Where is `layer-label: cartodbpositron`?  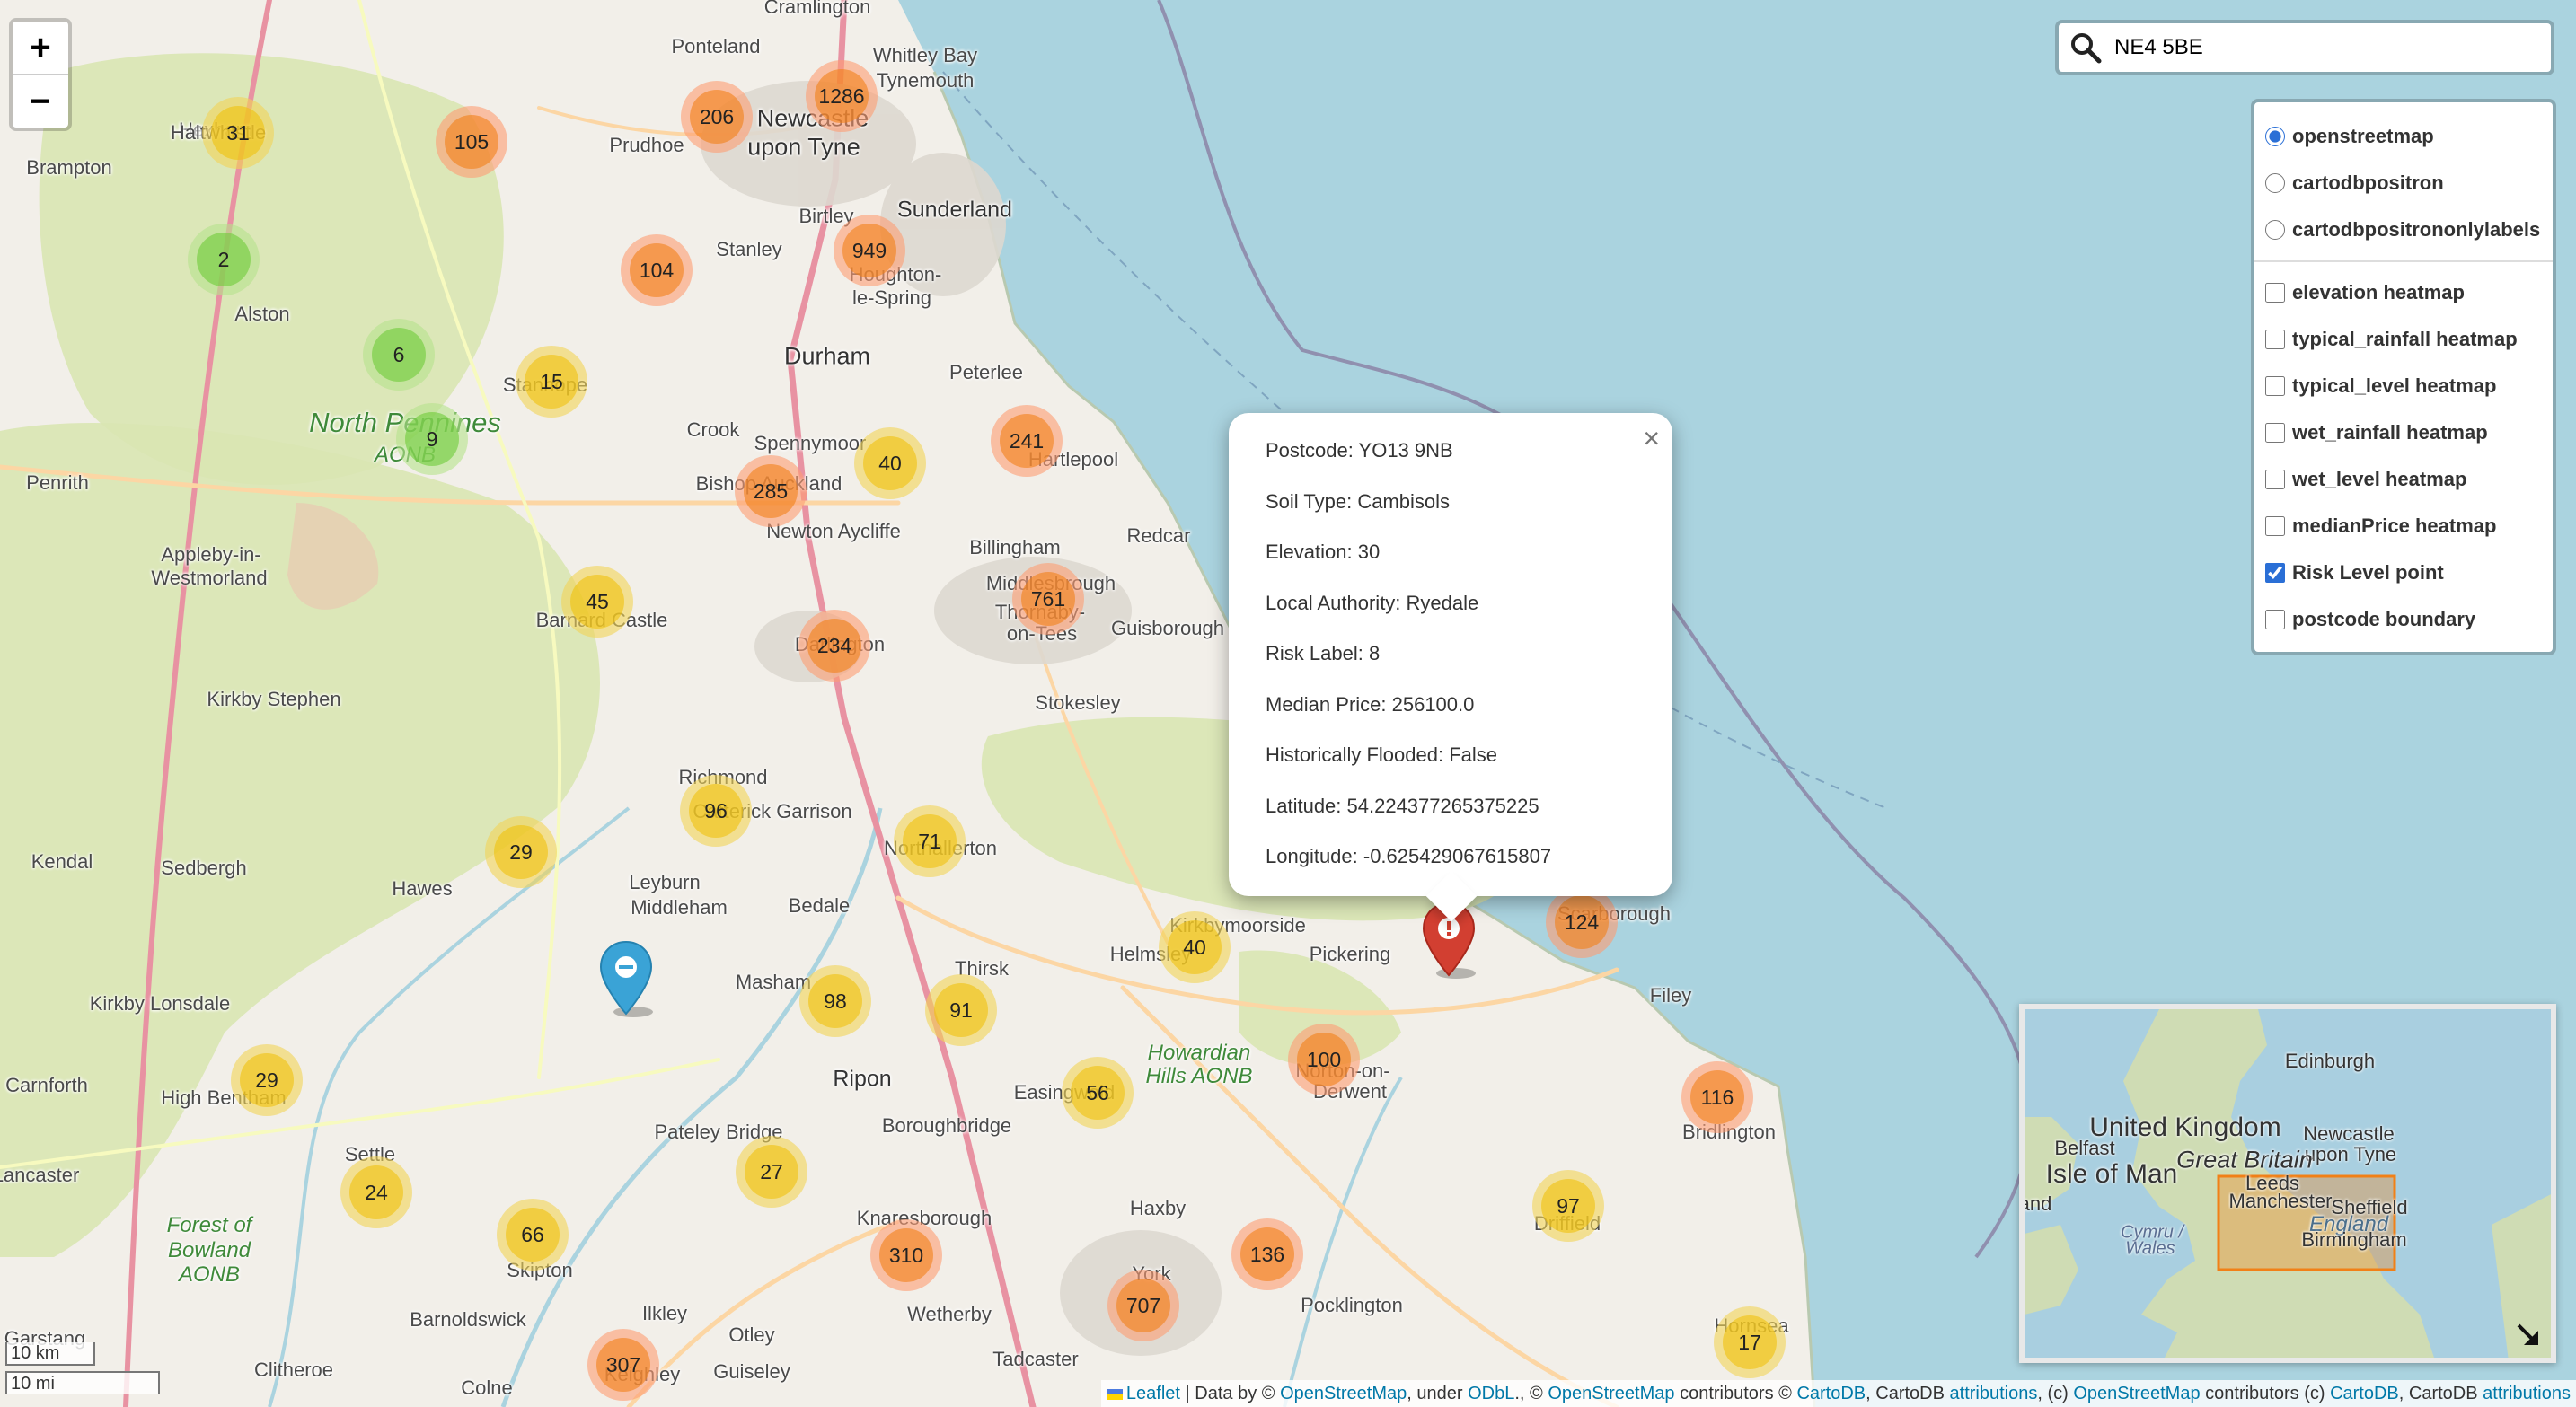
layer-label: cartodbpositron is located at coordinates (2368, 183).